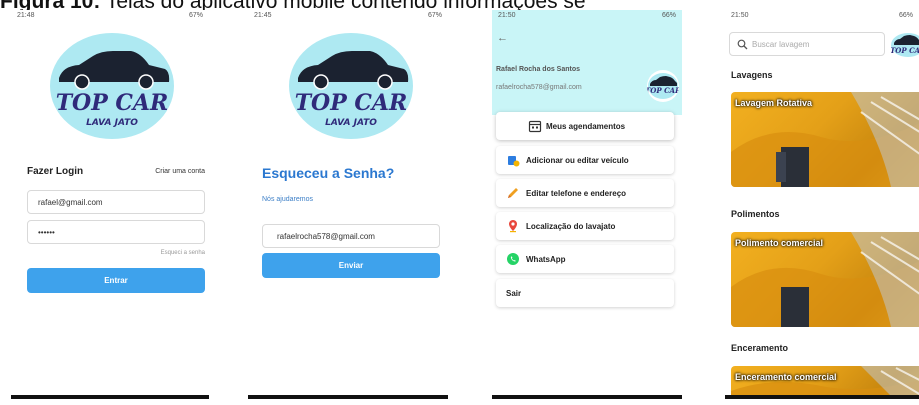 Image resolution: width=919 pixels, height=405 pixels. I want to click on service-card-label: Lavagem Rotativa, so click(774, 103).